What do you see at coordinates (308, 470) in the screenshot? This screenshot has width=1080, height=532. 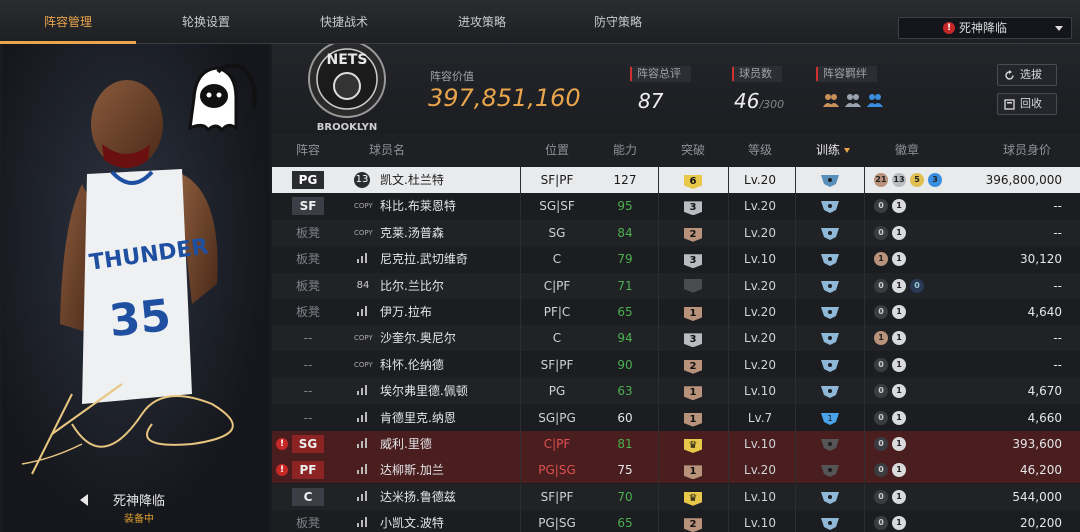 I see `slot-badge: PF` at bounding box center [308, 470].